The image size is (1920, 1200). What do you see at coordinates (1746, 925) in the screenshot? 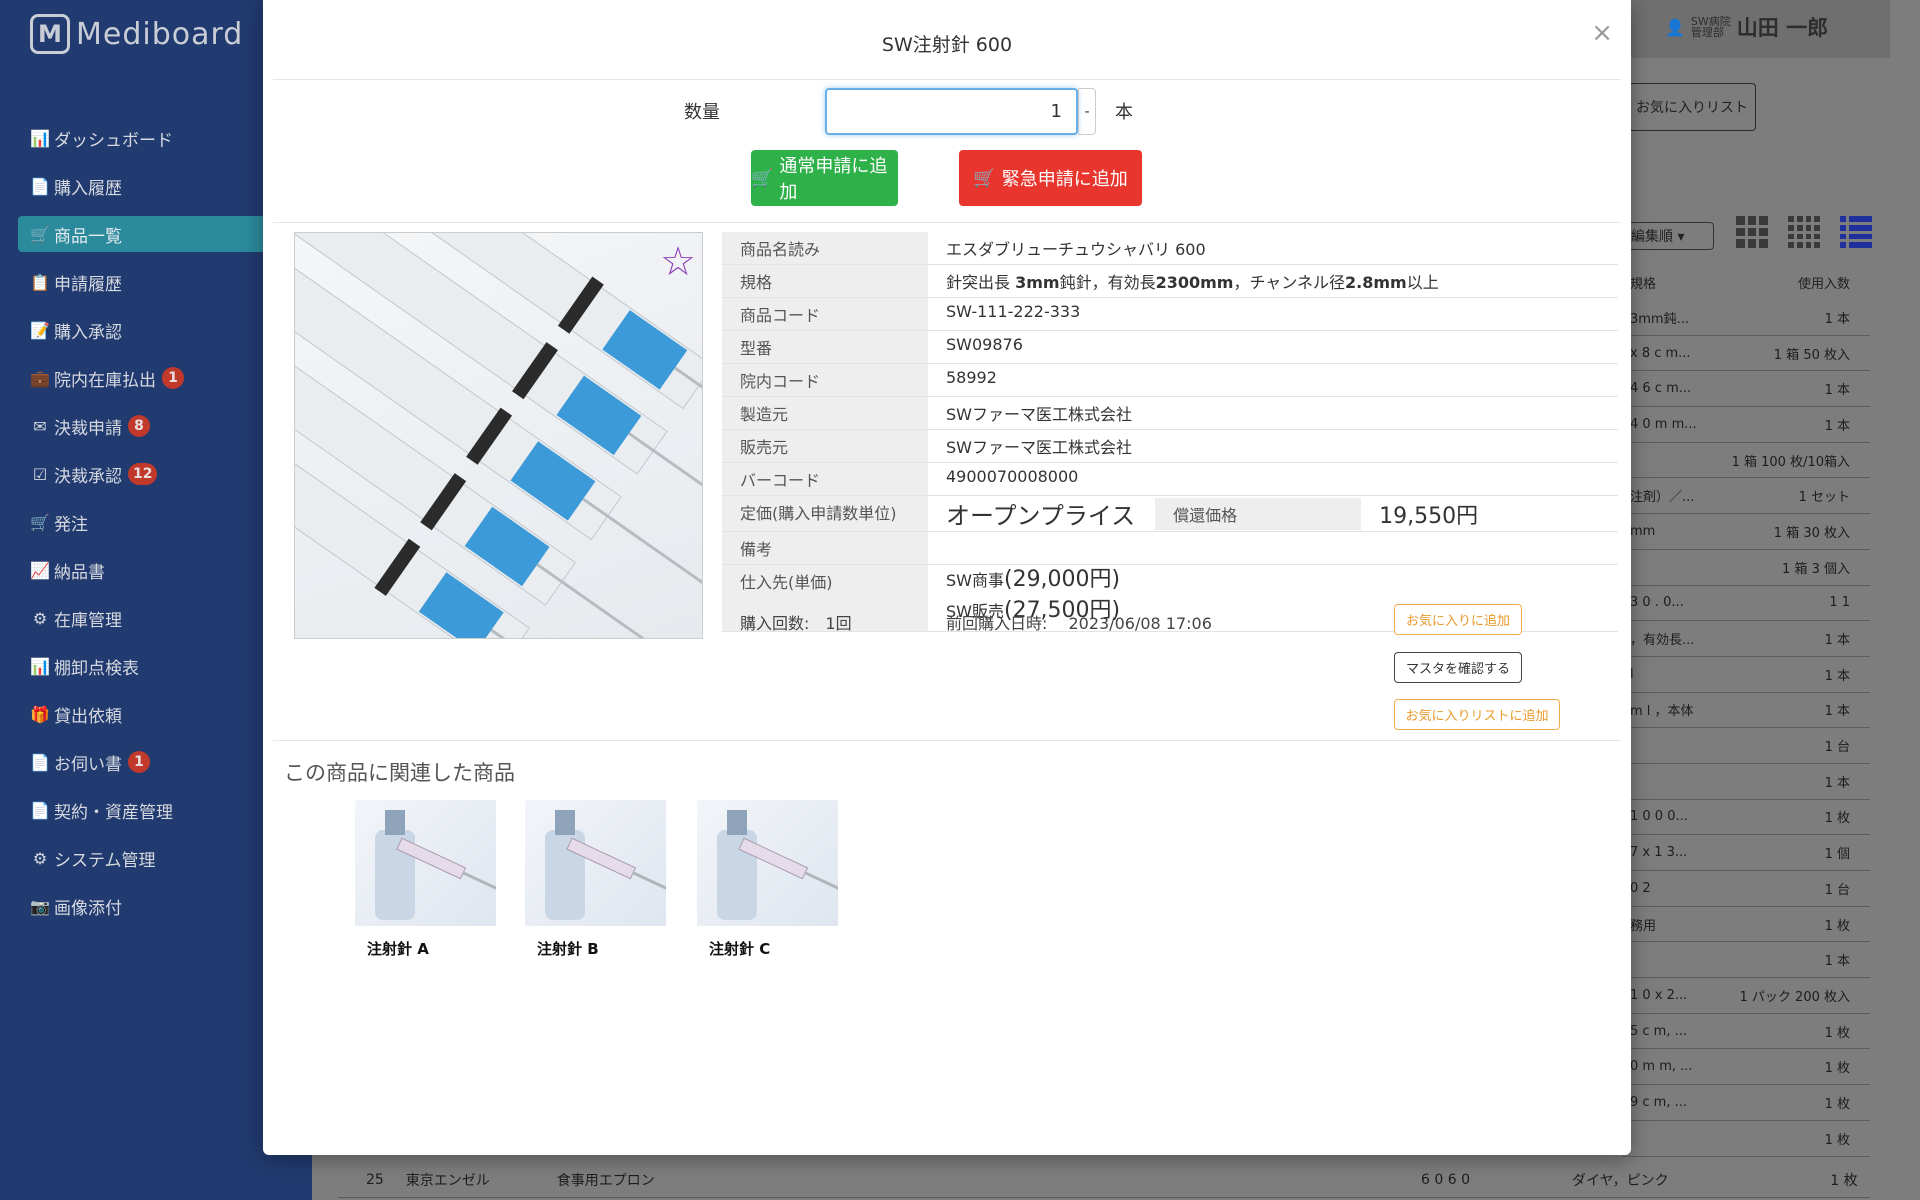
I see `table-row: 務用 1 枚` at bounding box center [1746, 925].